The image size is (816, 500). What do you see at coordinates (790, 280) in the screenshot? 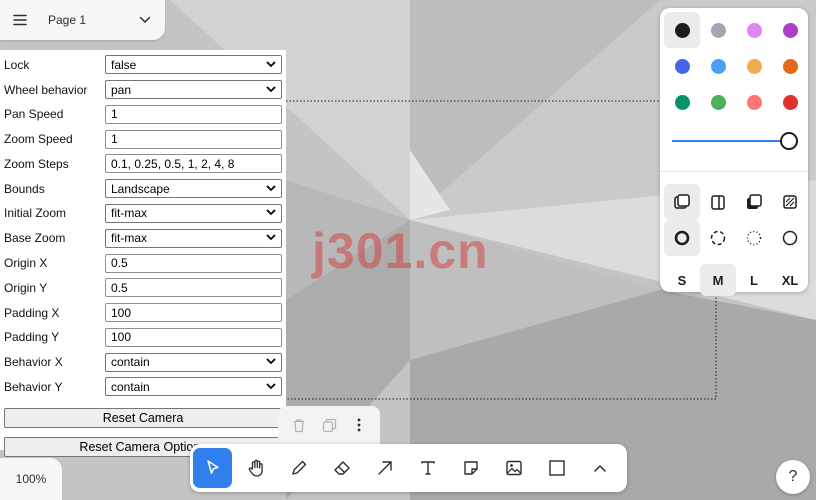
I see `size-option-xl: XL` at bounding box center [790, 280].